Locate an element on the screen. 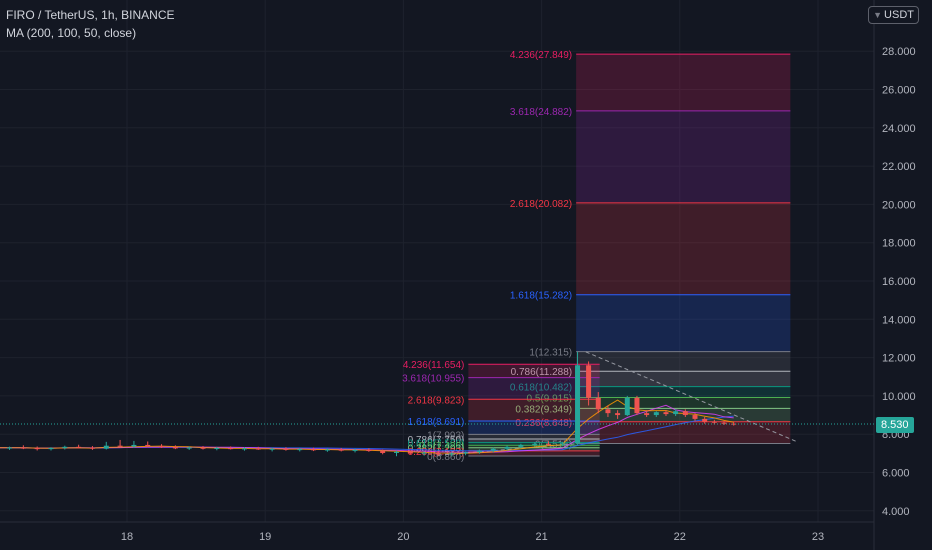 The height and width of the screenshot is (550, 932). y-tick-label: 22.000 is located at coordinates (899, 167).